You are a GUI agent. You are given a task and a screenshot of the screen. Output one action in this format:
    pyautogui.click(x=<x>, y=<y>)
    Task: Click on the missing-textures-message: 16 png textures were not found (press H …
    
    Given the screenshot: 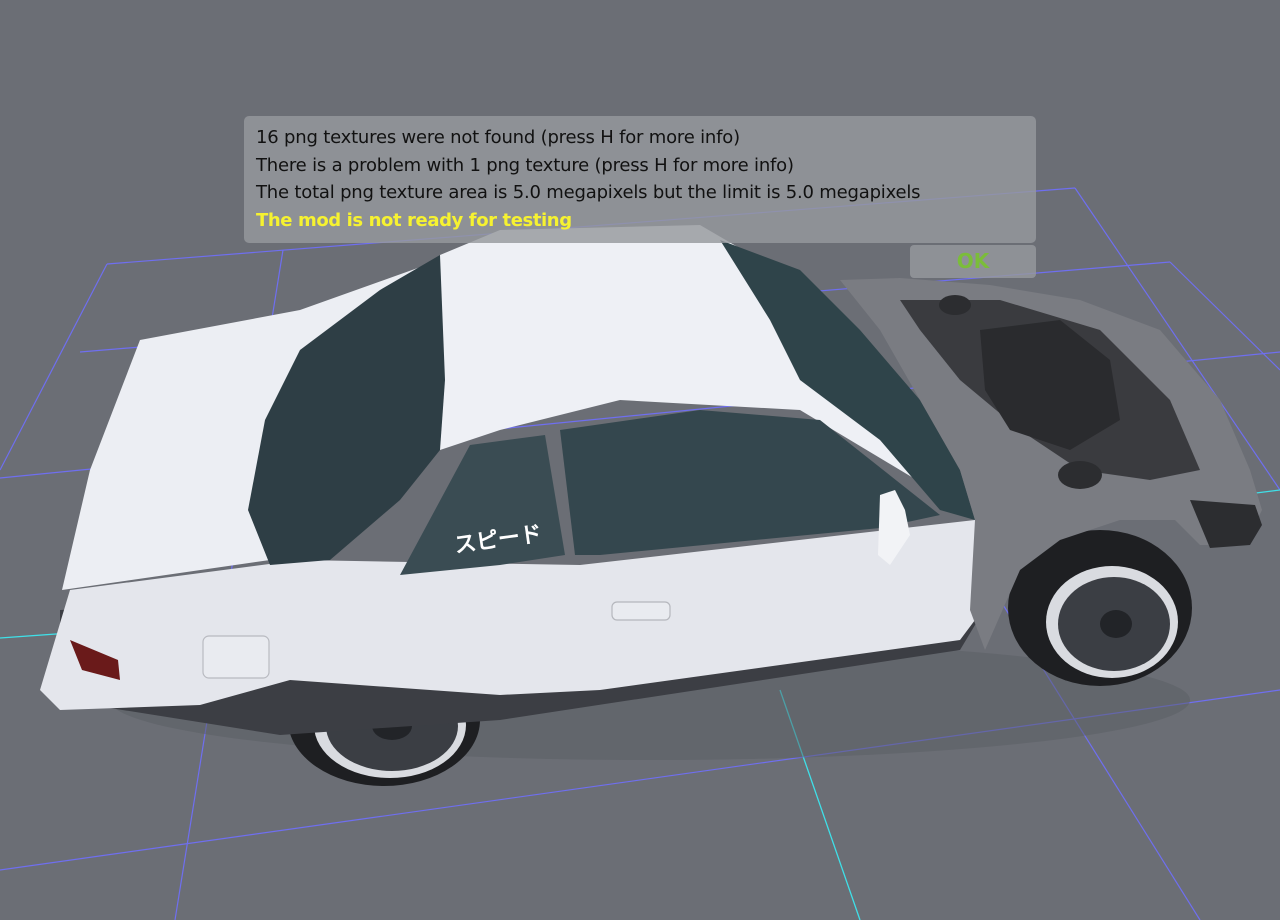 What is the action you would take?
    pyautogui.click(x=498, y=137)
    